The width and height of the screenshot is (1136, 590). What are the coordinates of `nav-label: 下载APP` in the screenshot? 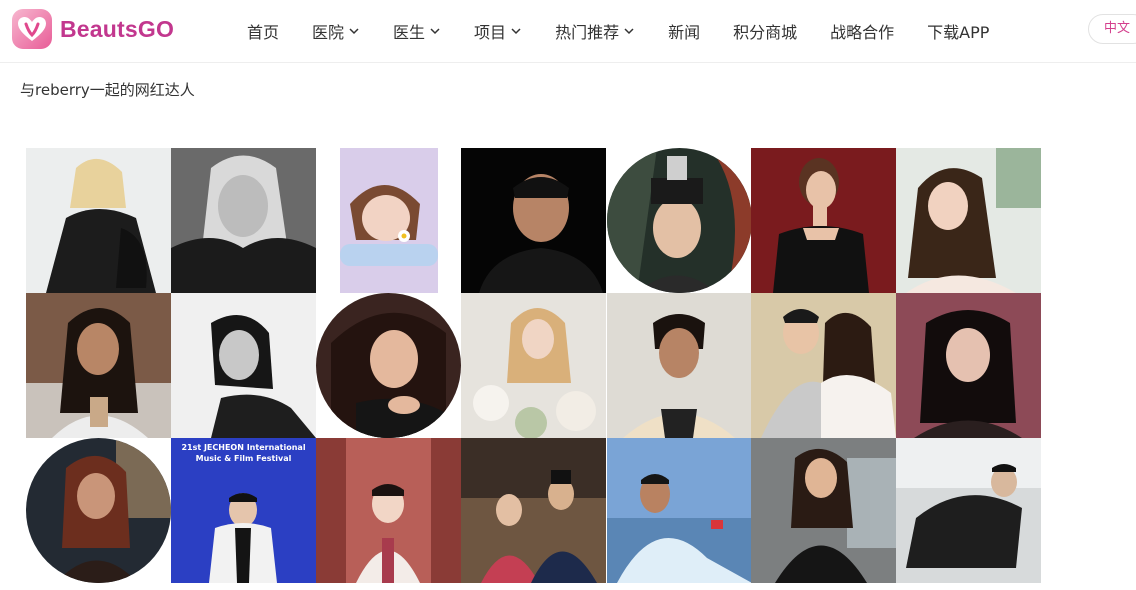 It's located at (958, 32).